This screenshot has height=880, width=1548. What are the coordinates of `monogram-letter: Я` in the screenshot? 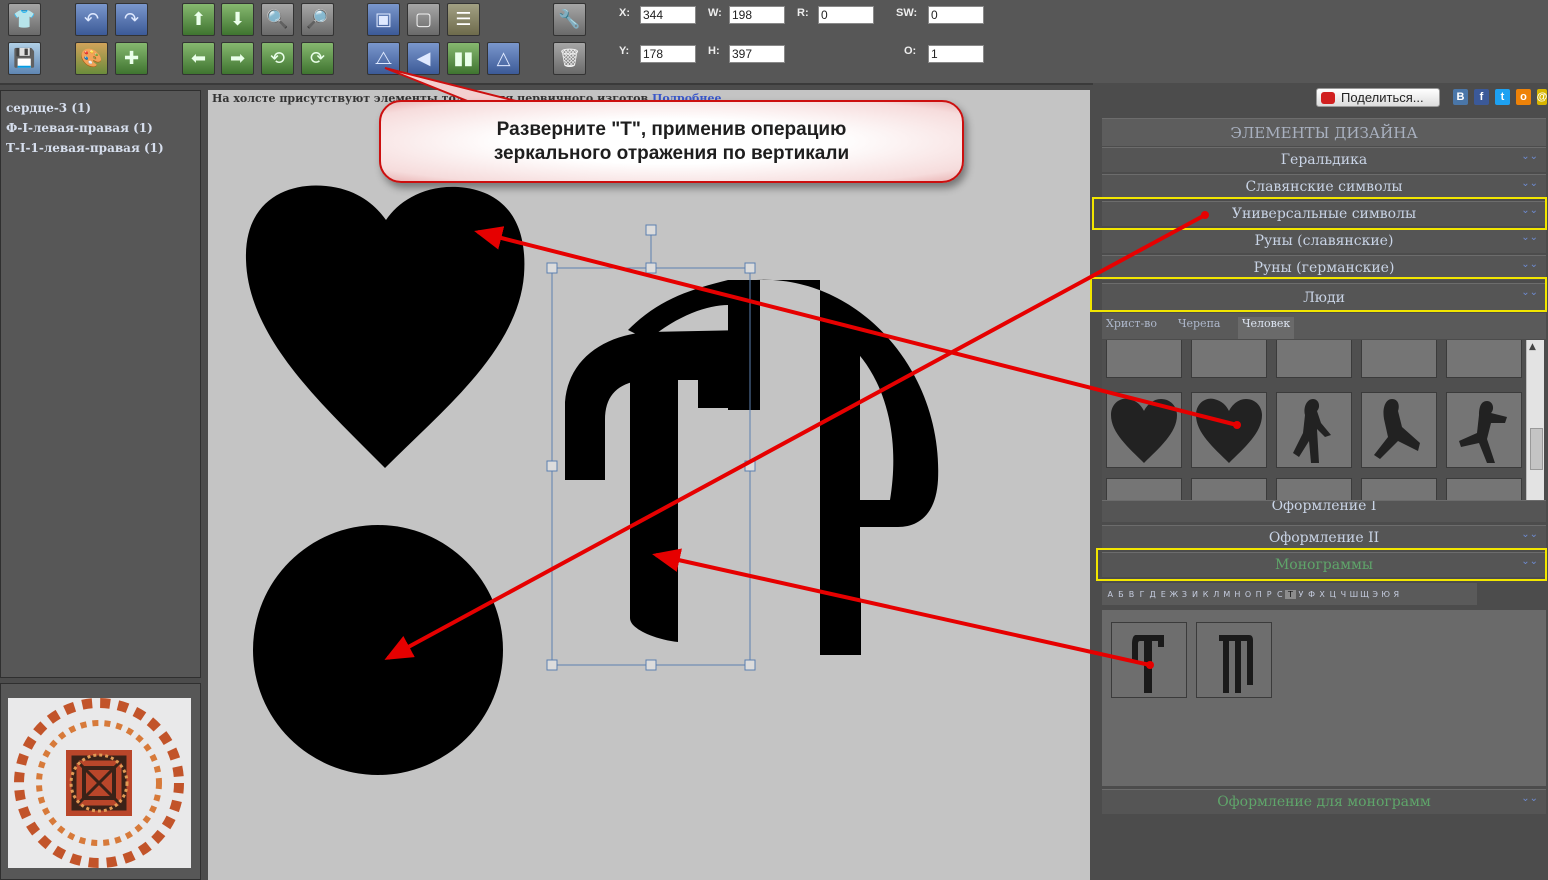 It's located at (1396, 594).